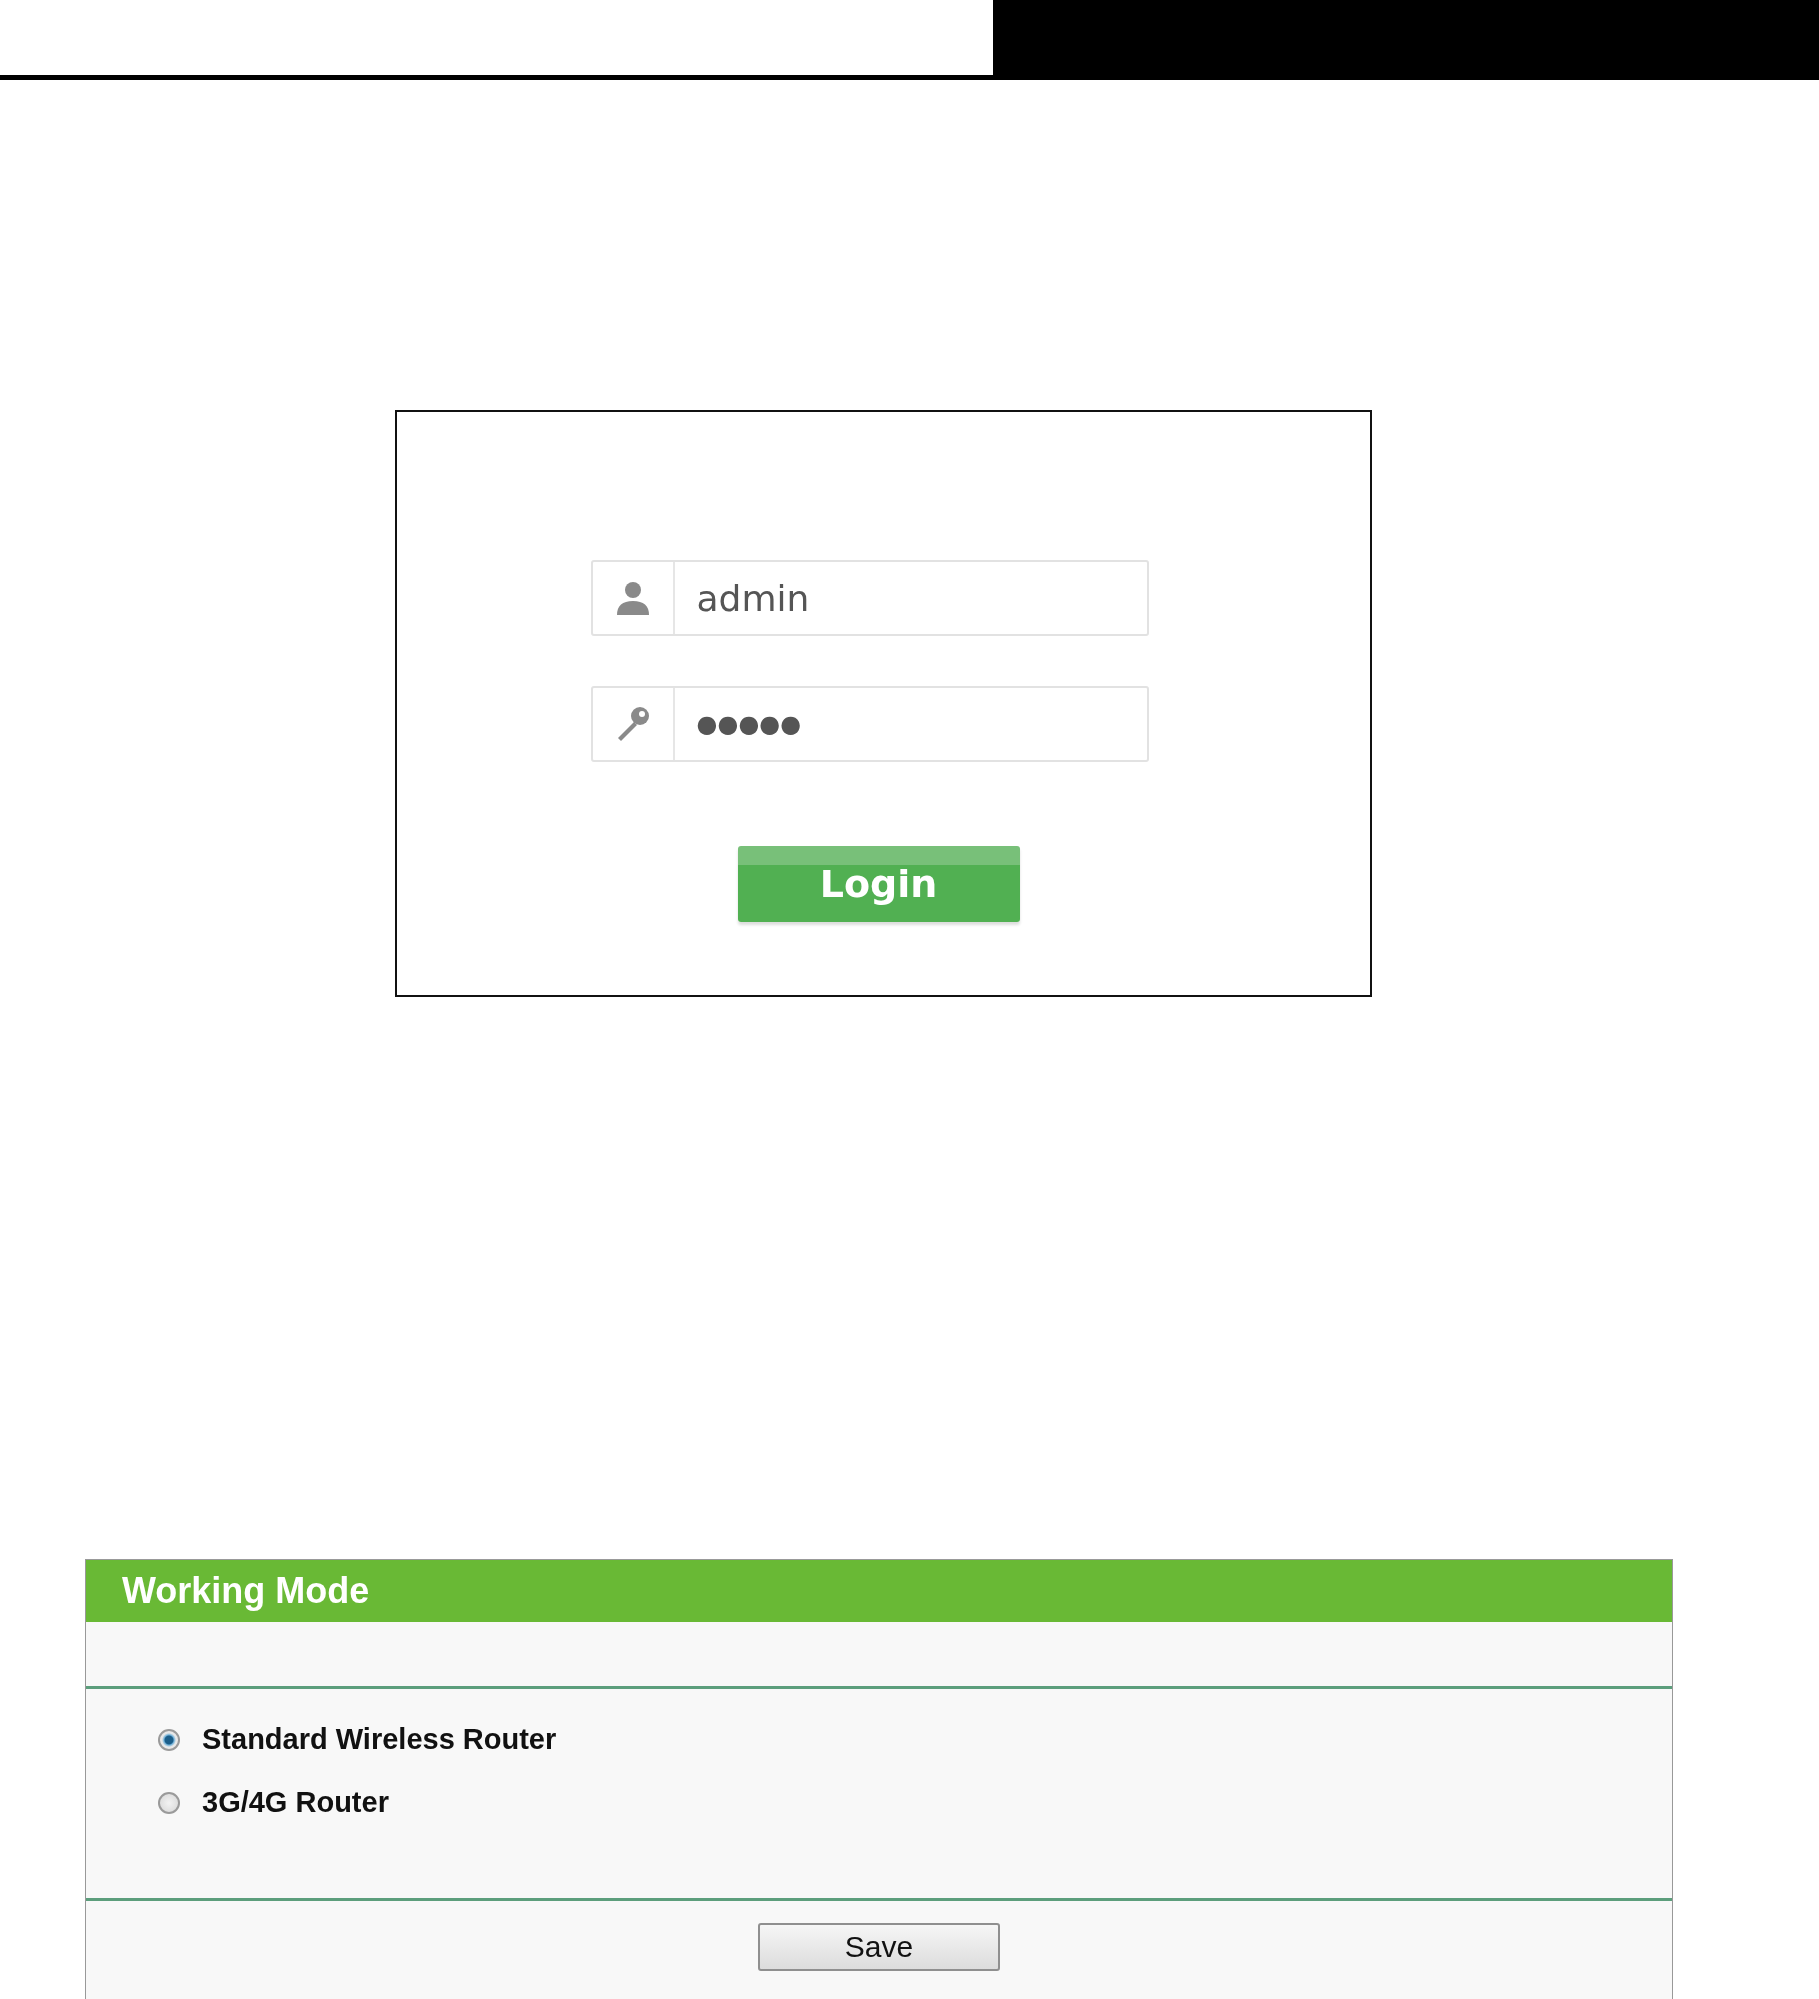 The height and width of the screenshot is (1999, 1819). What do you see at coordinates (869, 724) in the screenshot?
I see `password-field: ●●●●●` at bounding box center [869, 724].